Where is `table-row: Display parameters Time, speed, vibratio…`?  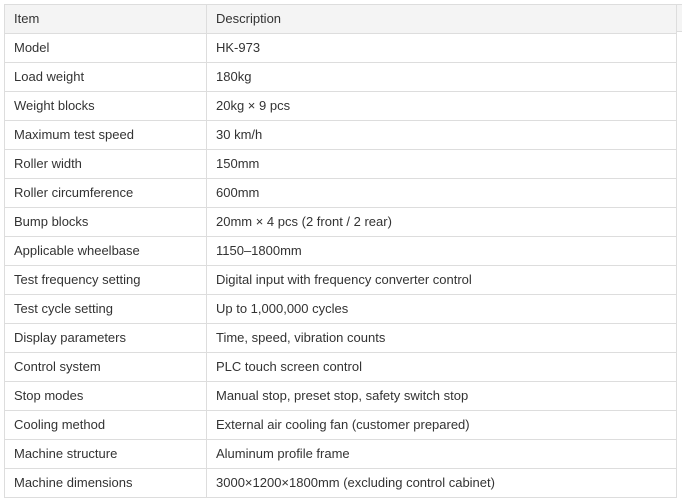 table-row: Display parameters Time, speed, vibratio… is located at coordinates (340, 338).